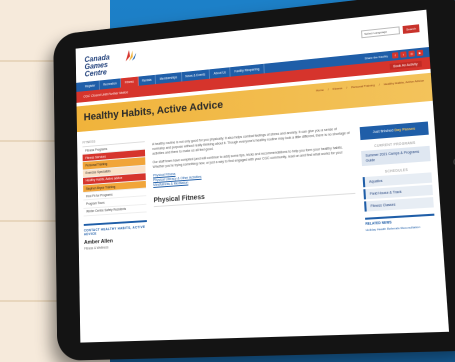  I want to click on search-button: Search, so click(411, 29).